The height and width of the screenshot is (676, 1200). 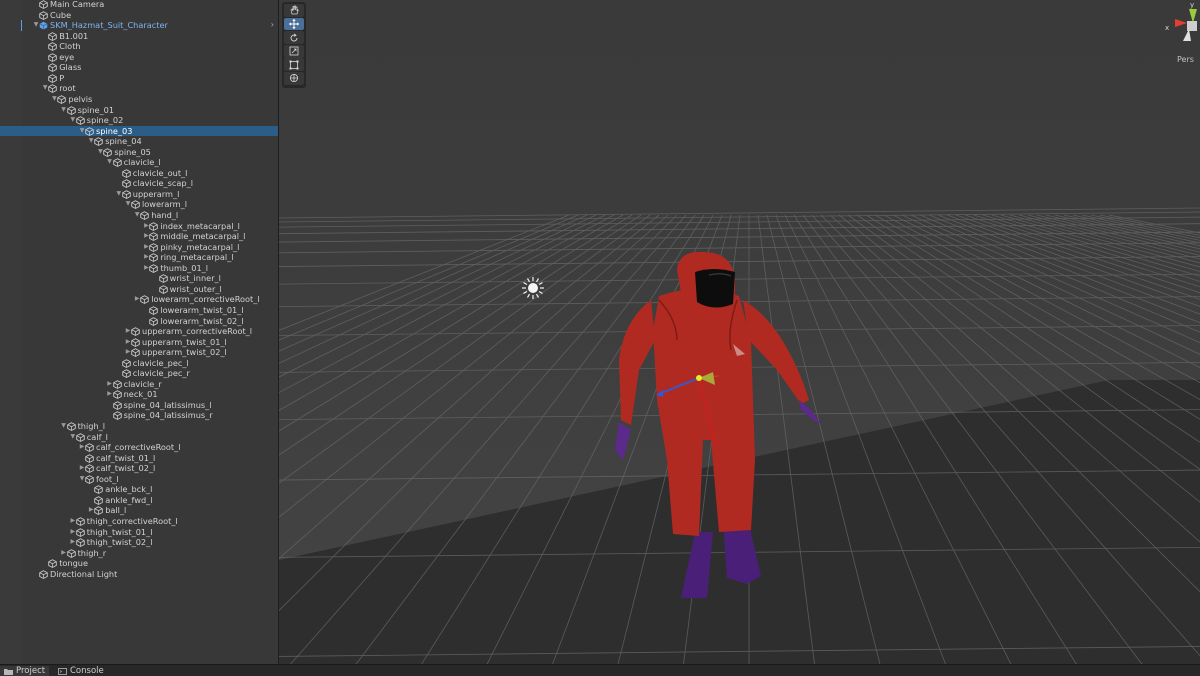 What do you see at coordinates (139, 141) in the screenshot?
I see `hierarchy-row: ▼ spine_04` at bounding box center [139, 141].